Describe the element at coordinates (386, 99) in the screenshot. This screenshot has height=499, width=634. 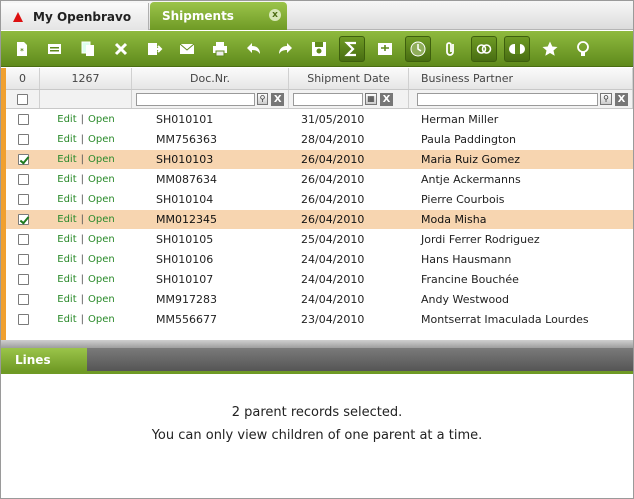
I see `date-filter-clear: X` at that location.